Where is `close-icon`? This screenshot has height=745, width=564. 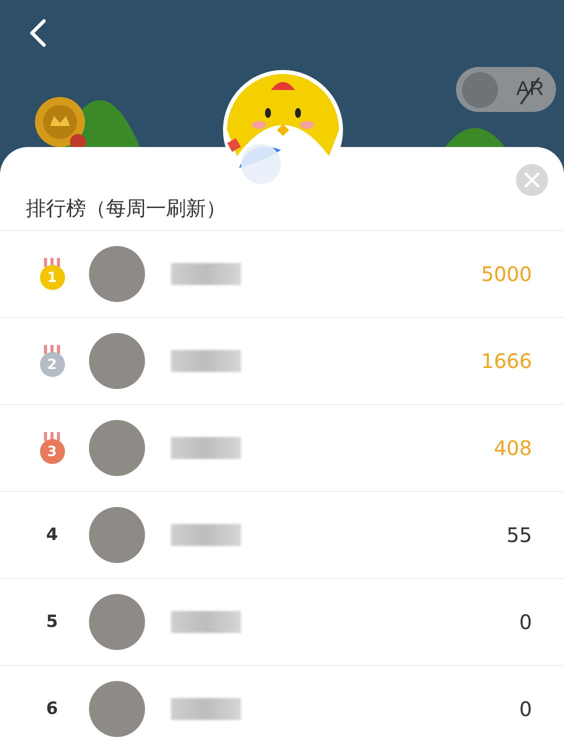
close-icon is located at coordinates (532, 180).